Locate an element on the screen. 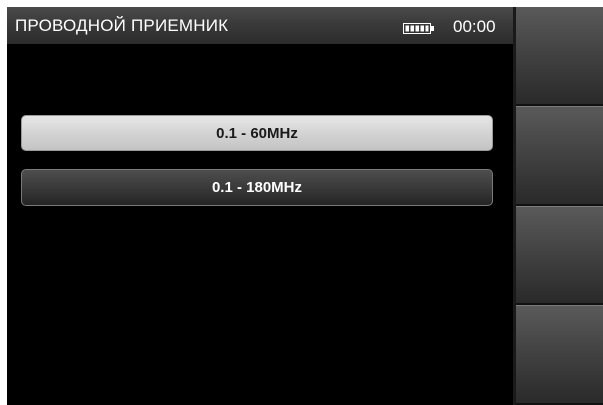  battery-full-icon is located at coordinates (419, 27).